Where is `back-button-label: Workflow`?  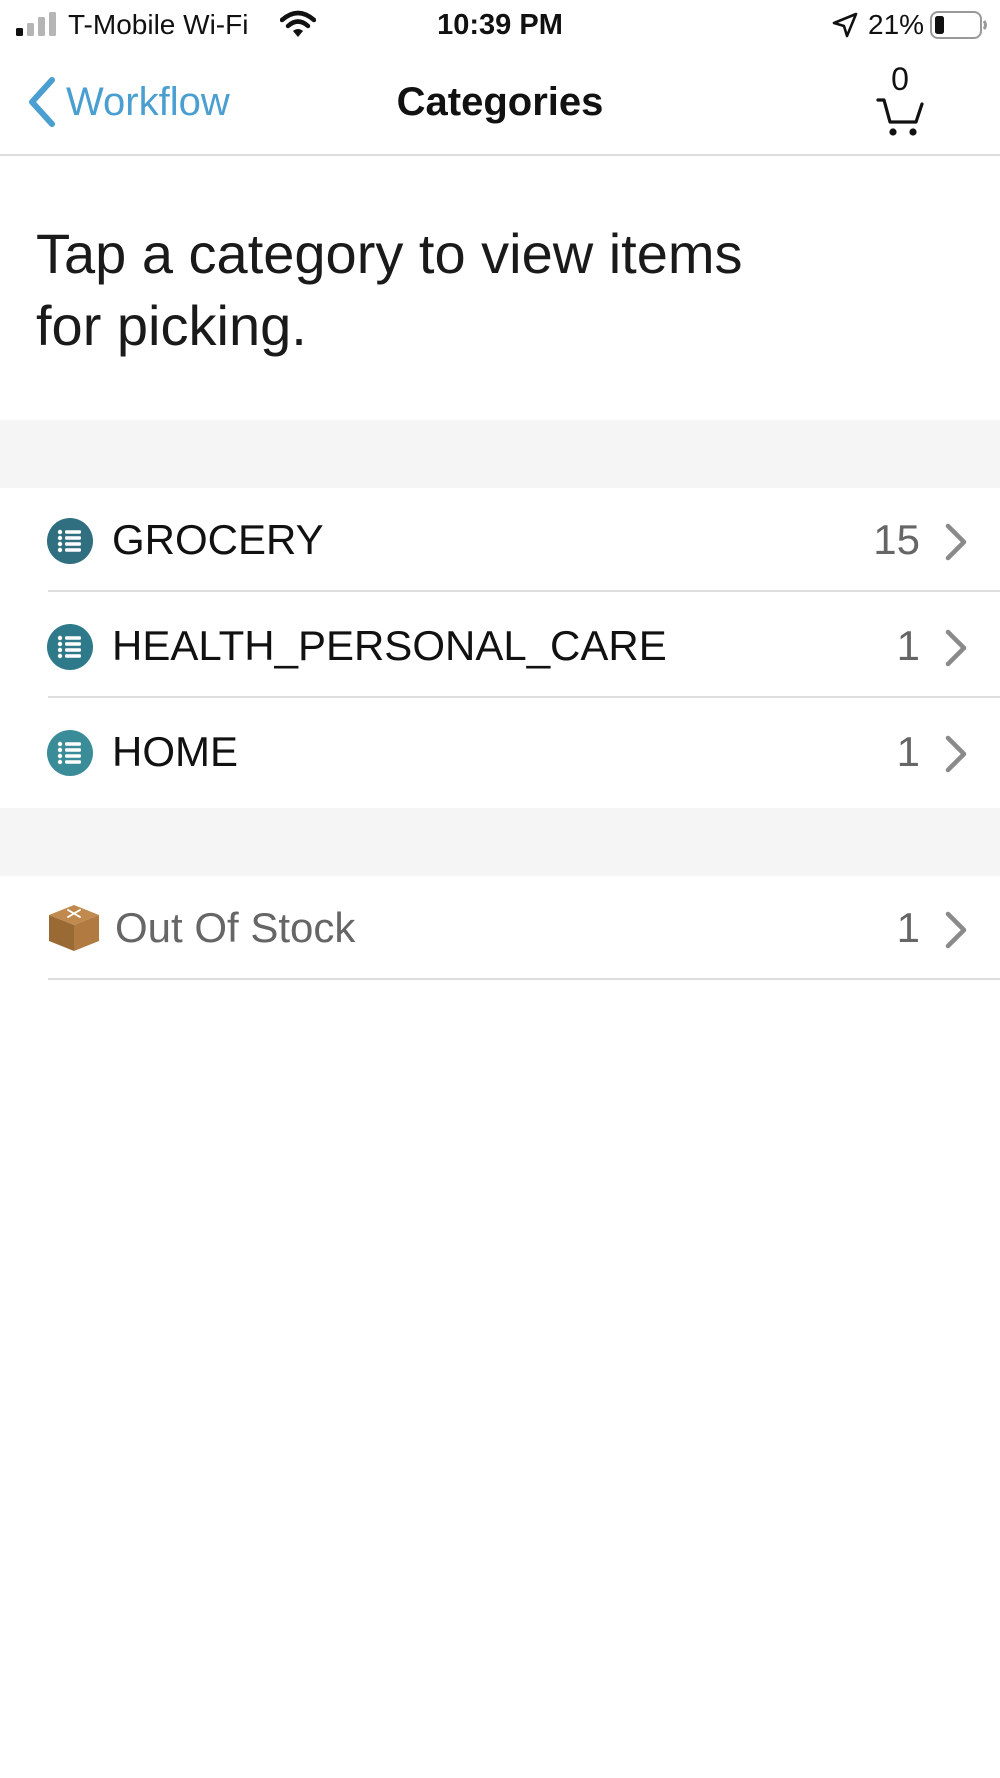 back-button-label: Workflow is located at coordinates (148, 101).